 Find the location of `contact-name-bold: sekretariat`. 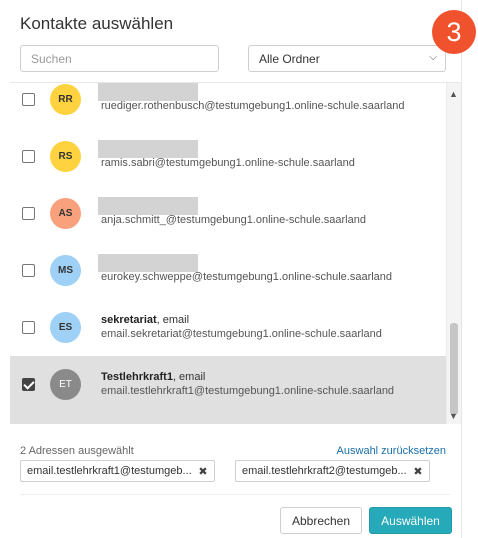

contact-name-bold: sekretariat is located at coordinates (129, 320).